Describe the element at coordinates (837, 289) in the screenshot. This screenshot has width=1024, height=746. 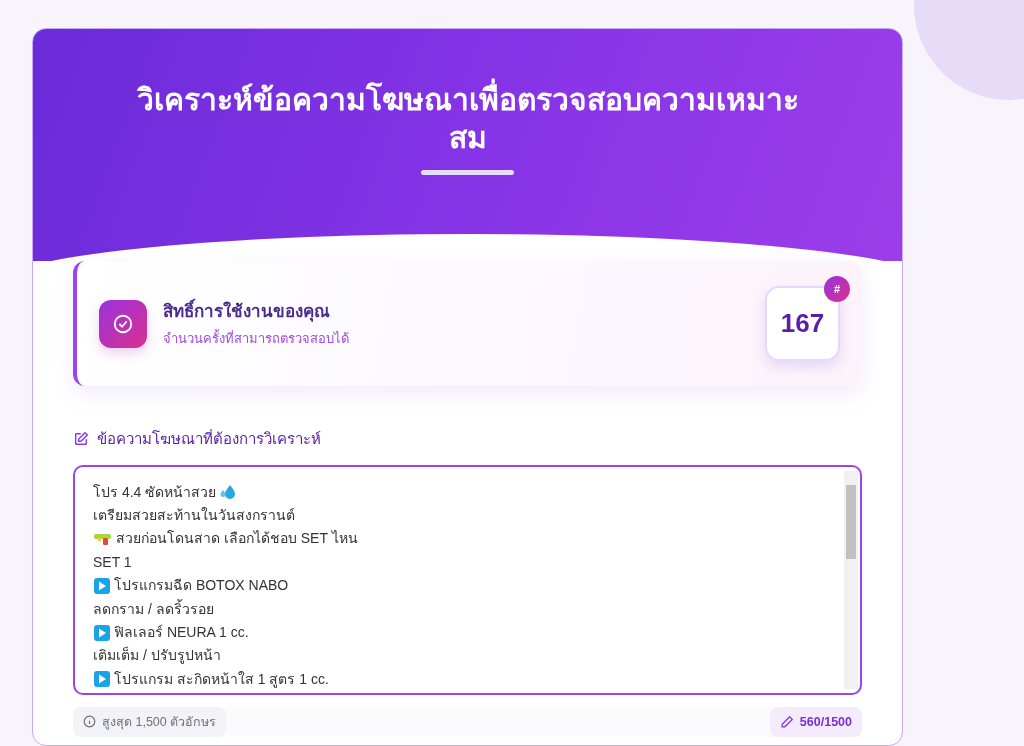
I see `hash-badge: #` at that location.